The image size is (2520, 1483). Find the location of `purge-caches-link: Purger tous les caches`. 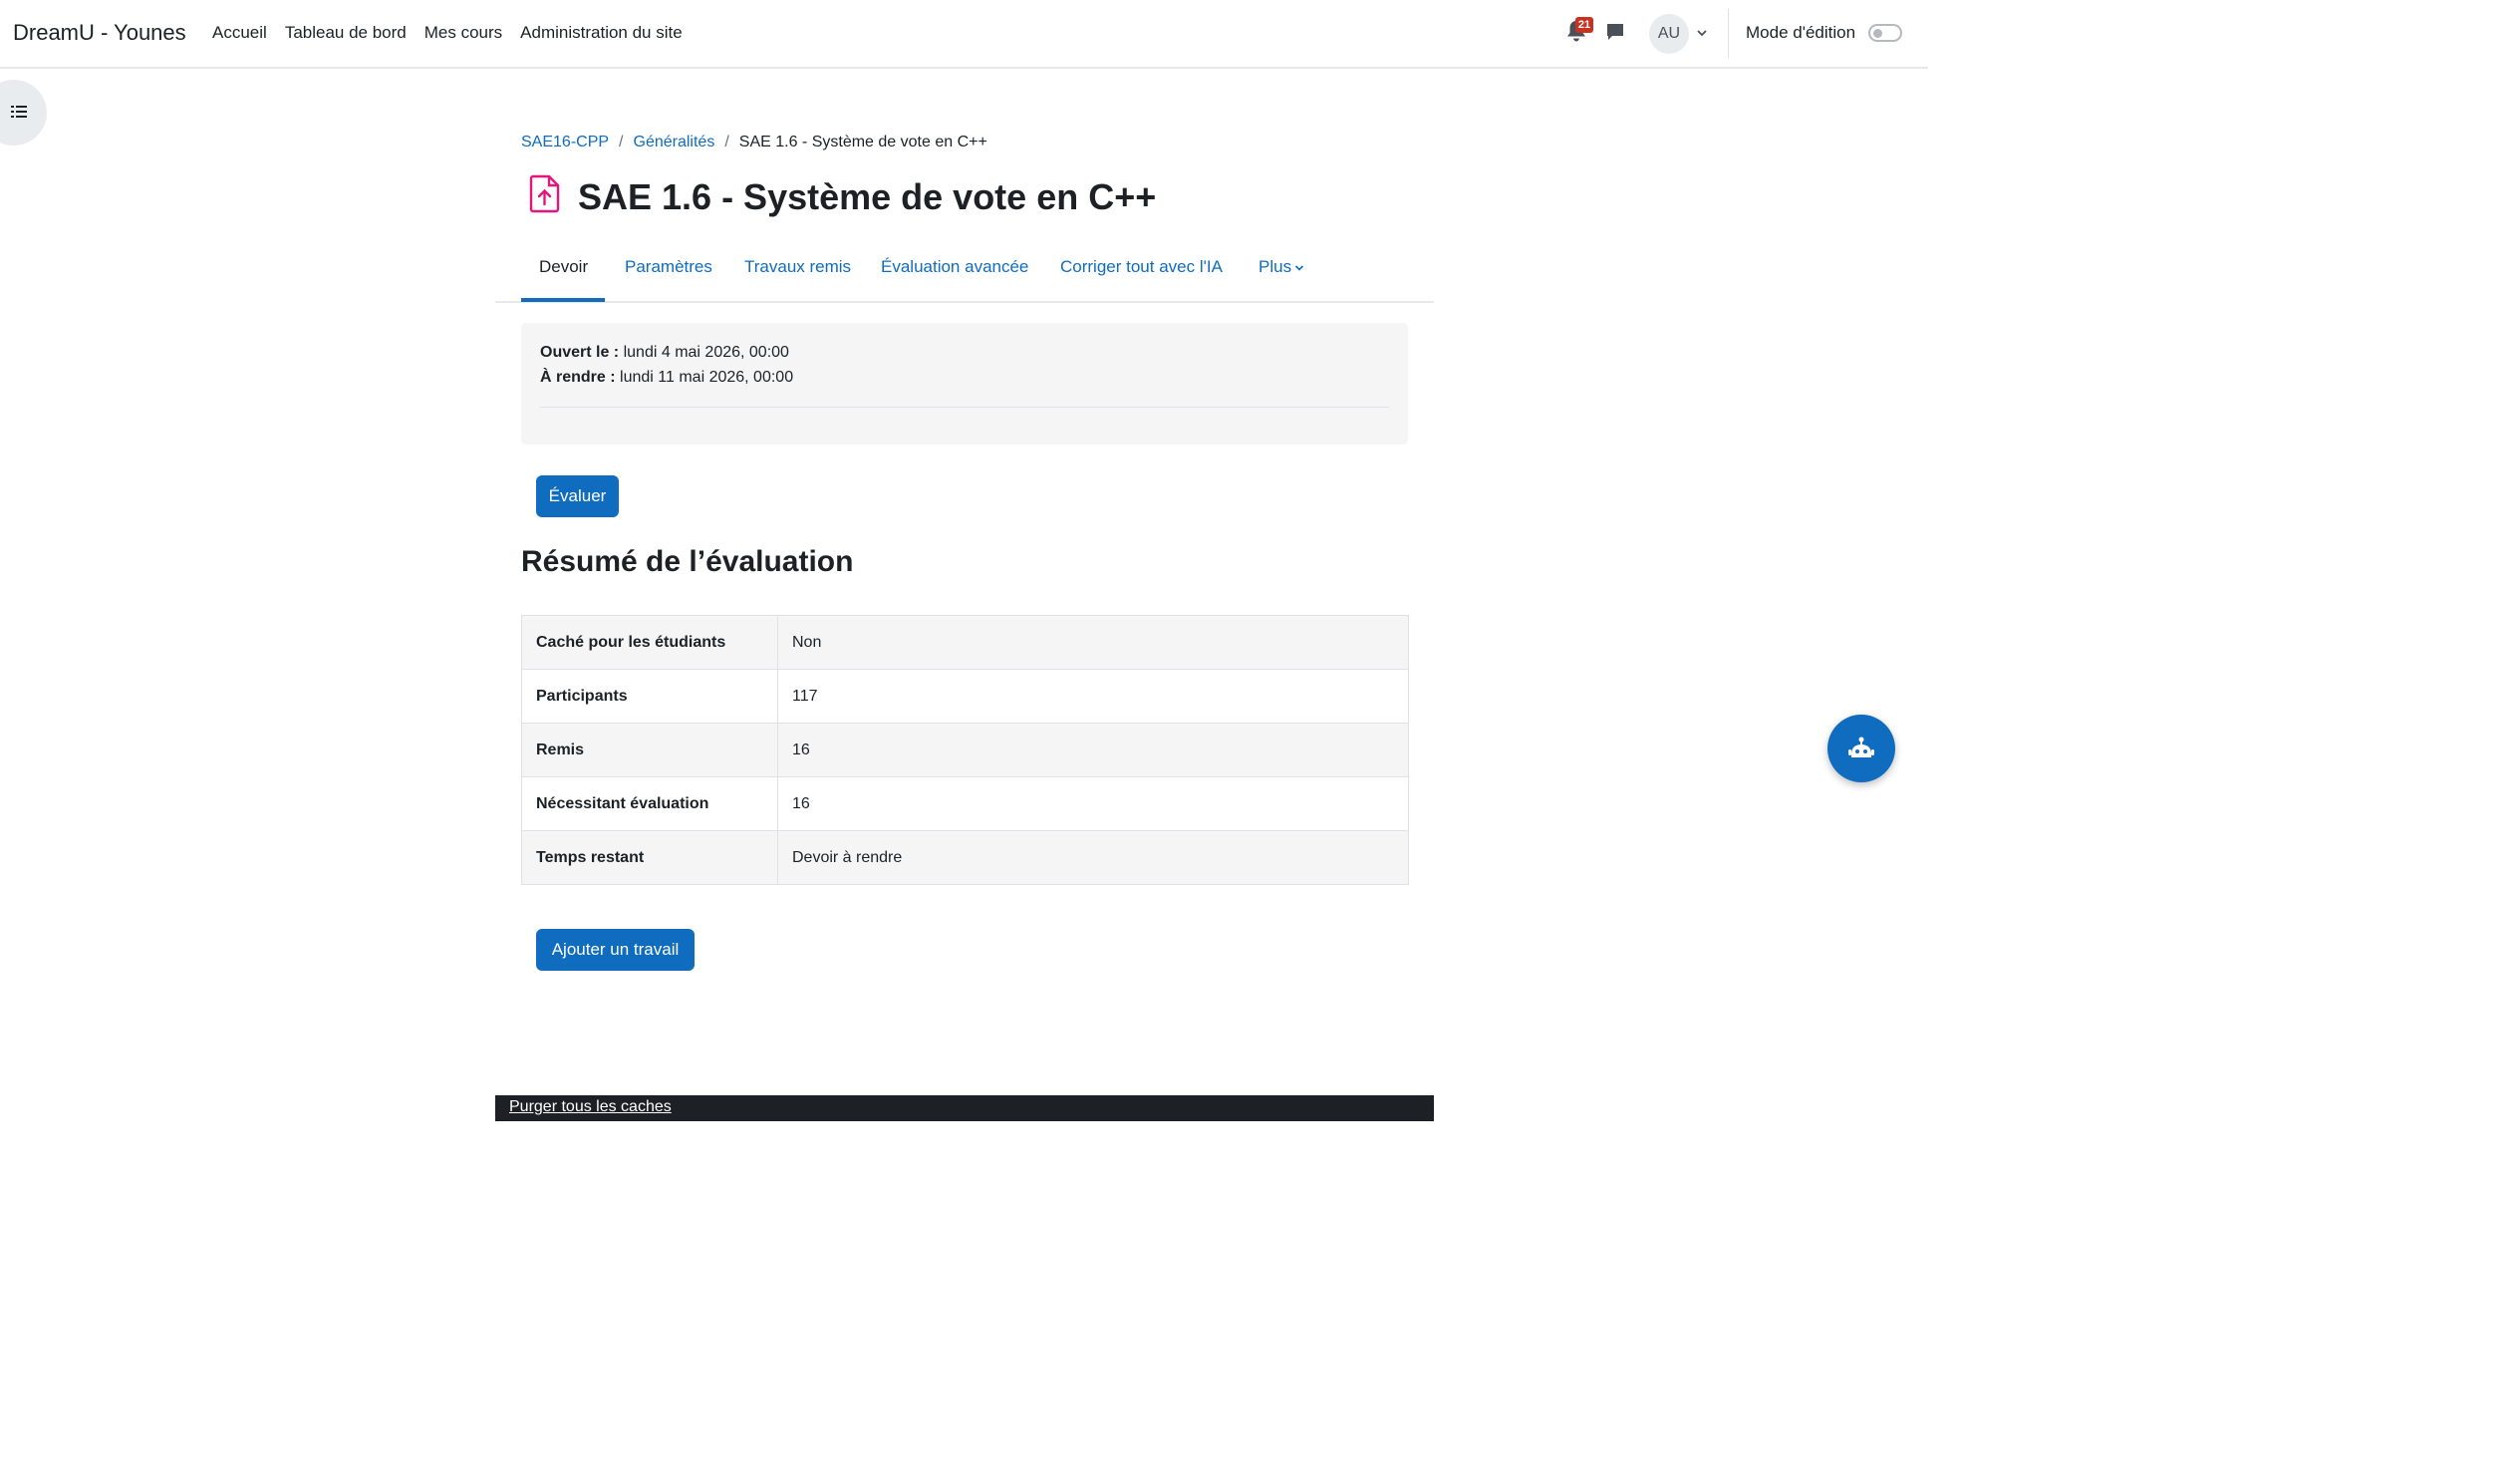

purge-caches-link: Purger tous les caches is located at coordinates (590, 1107).